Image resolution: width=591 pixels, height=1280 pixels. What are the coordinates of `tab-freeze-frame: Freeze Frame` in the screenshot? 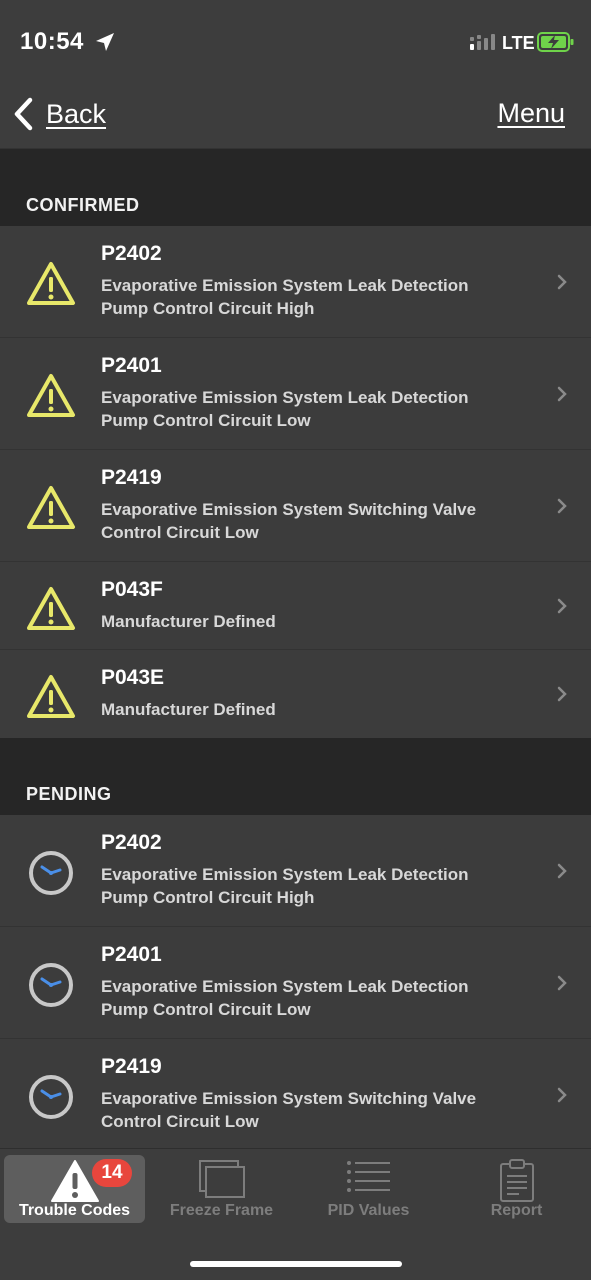 It's located at (221, 1189).